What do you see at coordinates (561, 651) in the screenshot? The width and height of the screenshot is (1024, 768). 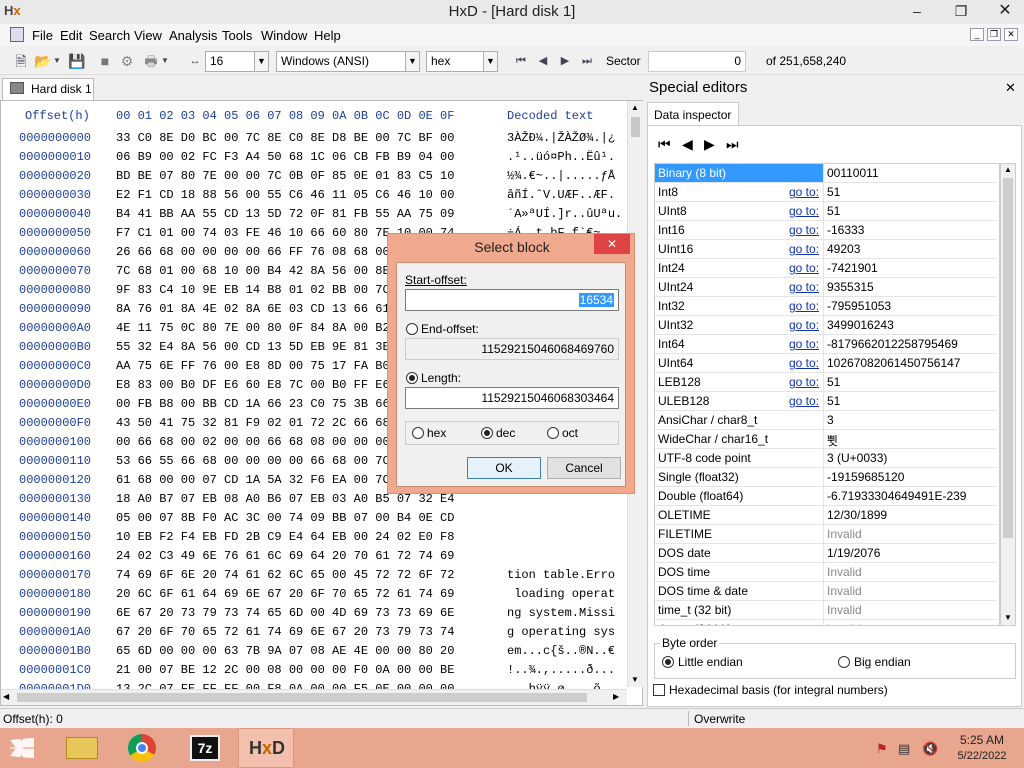 I see `row-decoded: em...c{š..®N..€` at bounding box center [561, 651].